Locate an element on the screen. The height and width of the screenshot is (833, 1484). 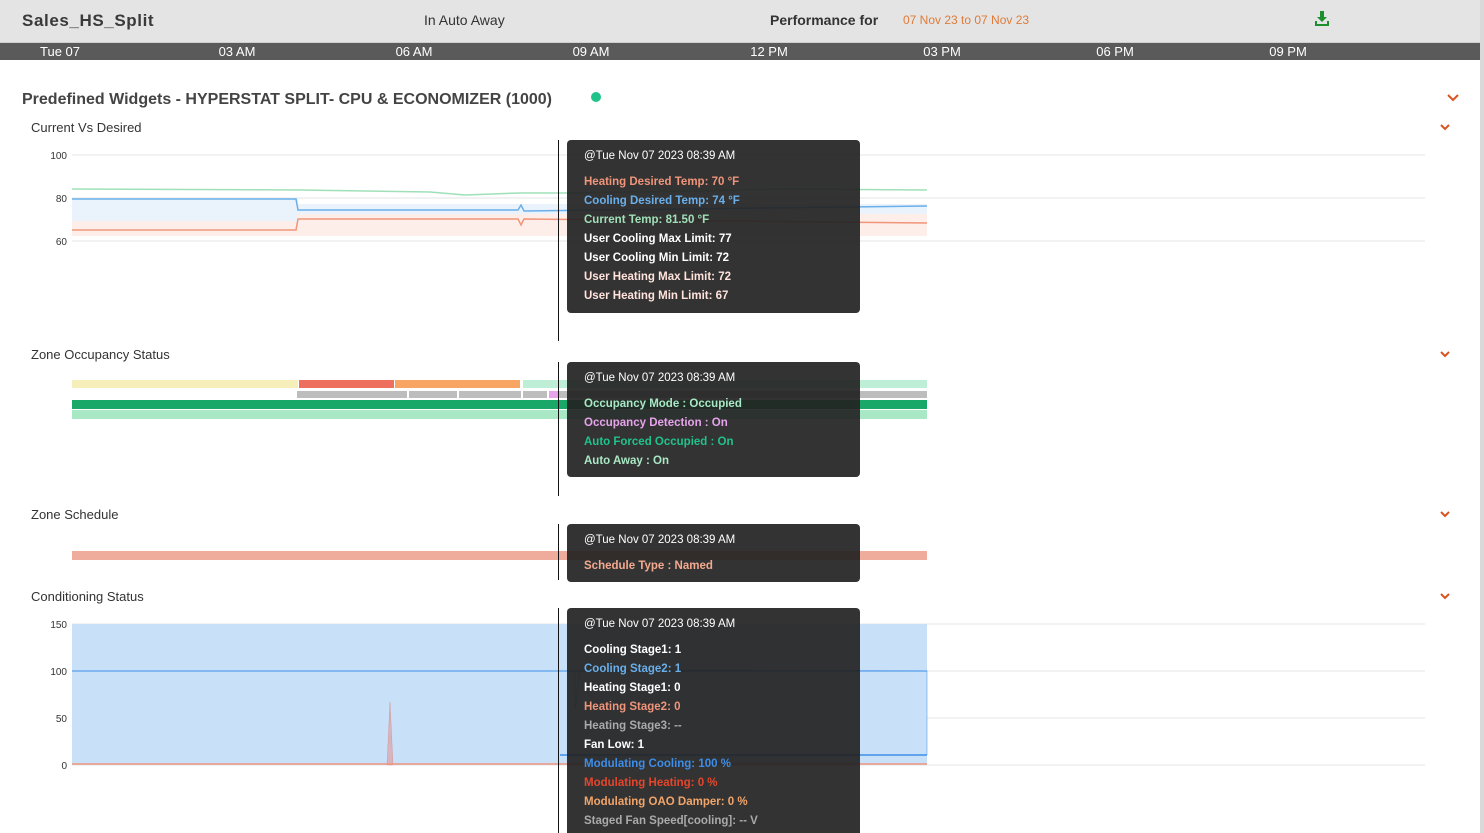
tooltip-line: Fan Low: 1 is located at coordinates (722, 745).